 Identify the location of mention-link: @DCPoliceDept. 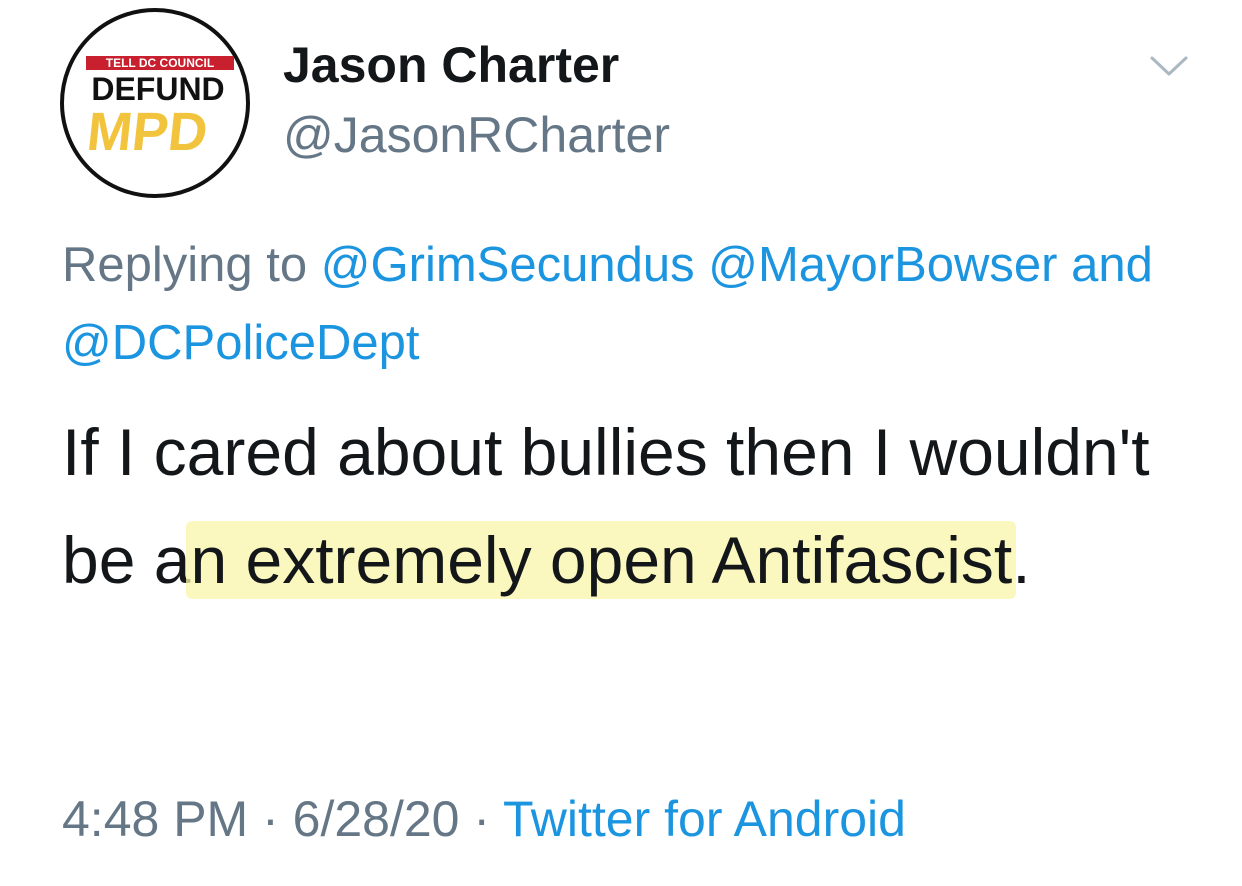
(240, 343).